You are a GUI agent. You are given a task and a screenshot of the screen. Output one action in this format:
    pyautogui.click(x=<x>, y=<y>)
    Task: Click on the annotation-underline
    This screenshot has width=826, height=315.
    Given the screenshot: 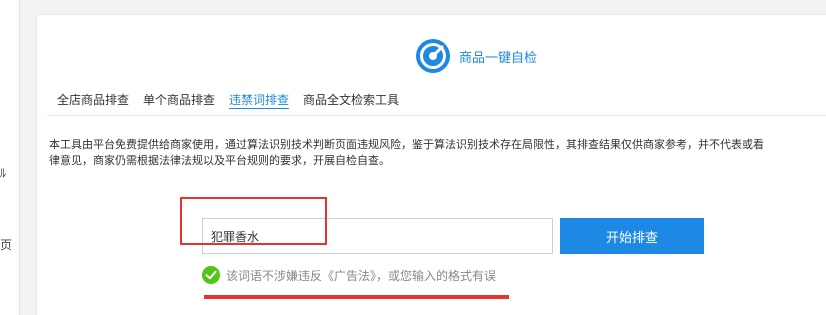 What is the action you would take?
    pyautogui.click(x=356, y=297)
    